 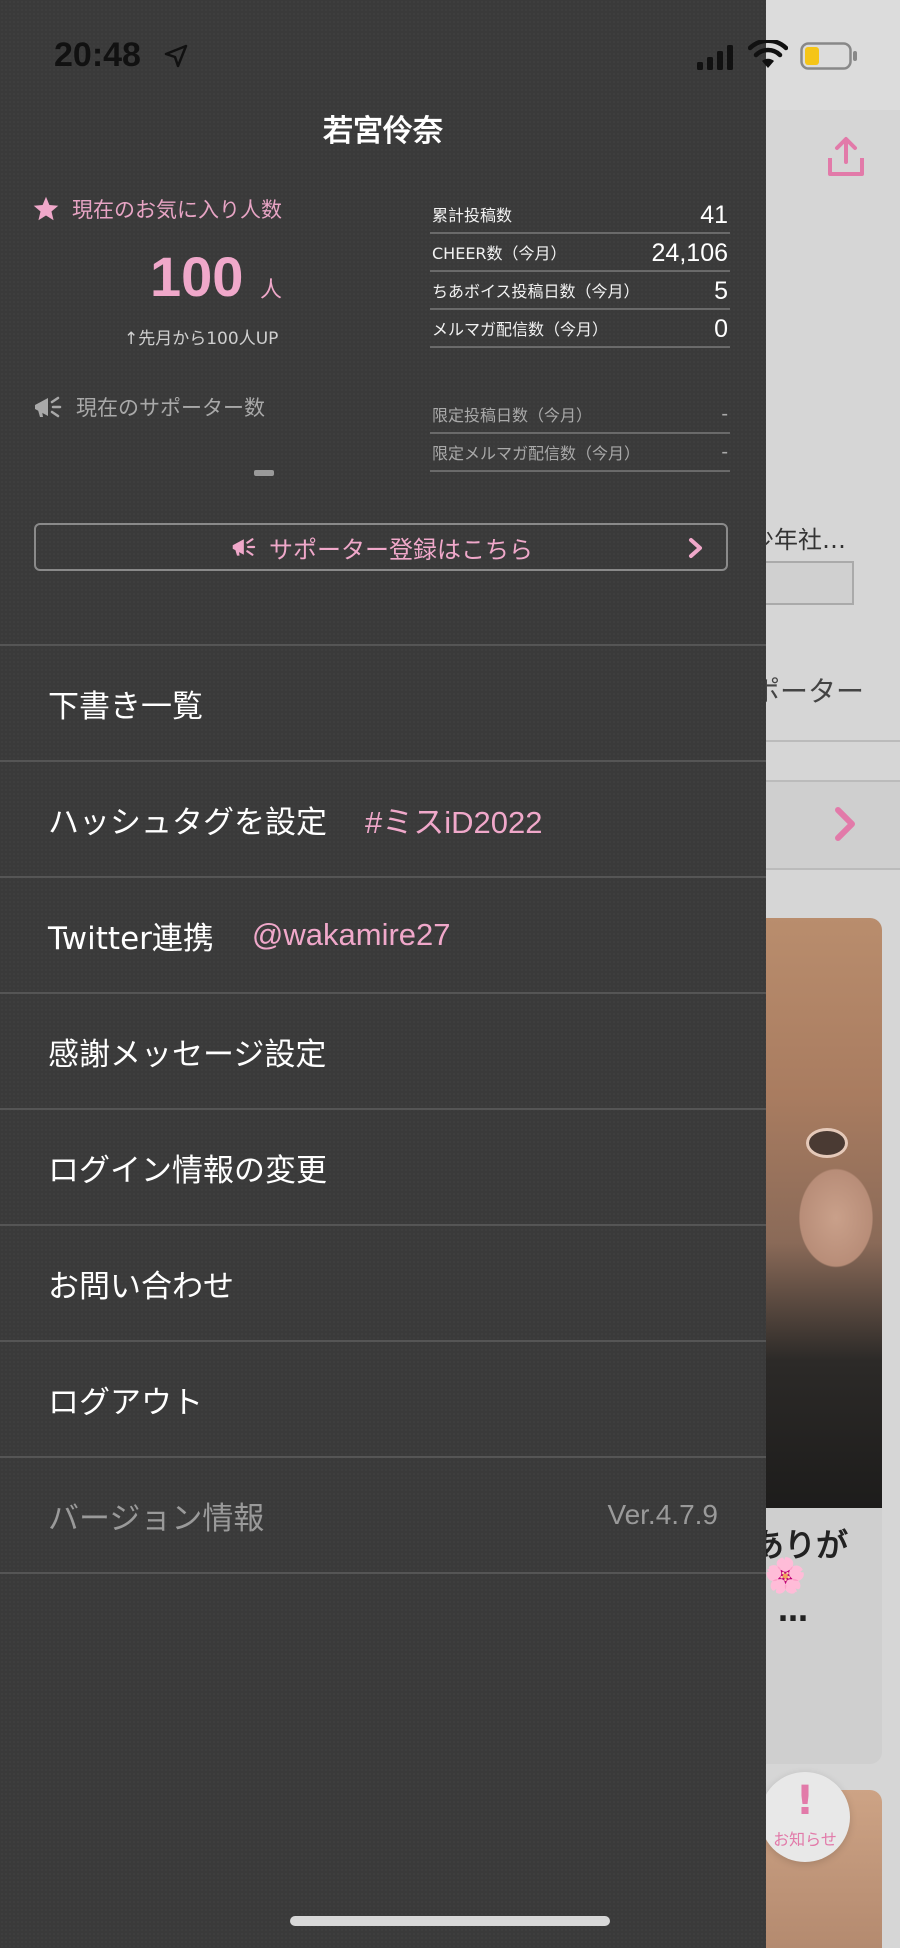 I want to click on background-input-box, so click(x=807, y=583).